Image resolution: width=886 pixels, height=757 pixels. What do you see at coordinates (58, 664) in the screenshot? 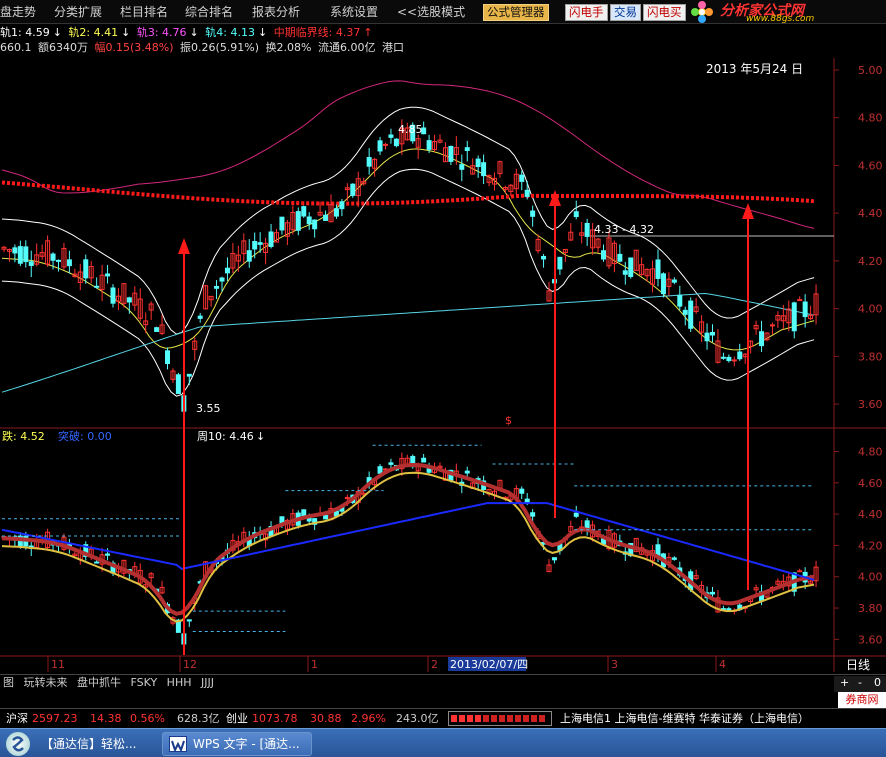
I see `time-tick-label: 11` at bounding box center [58, 664].